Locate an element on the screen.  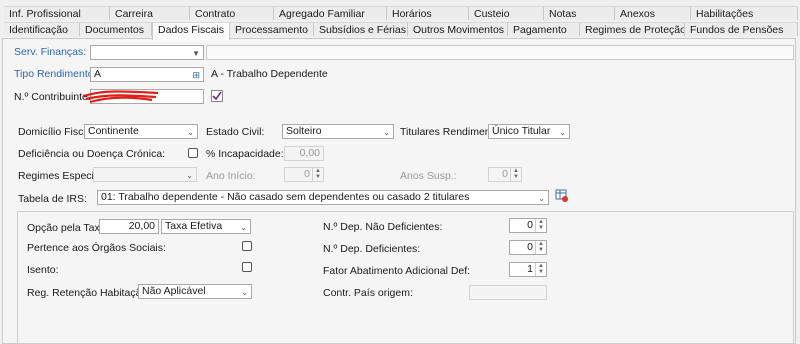
edit-contribuinte-button is located at coordinates (217, 96).